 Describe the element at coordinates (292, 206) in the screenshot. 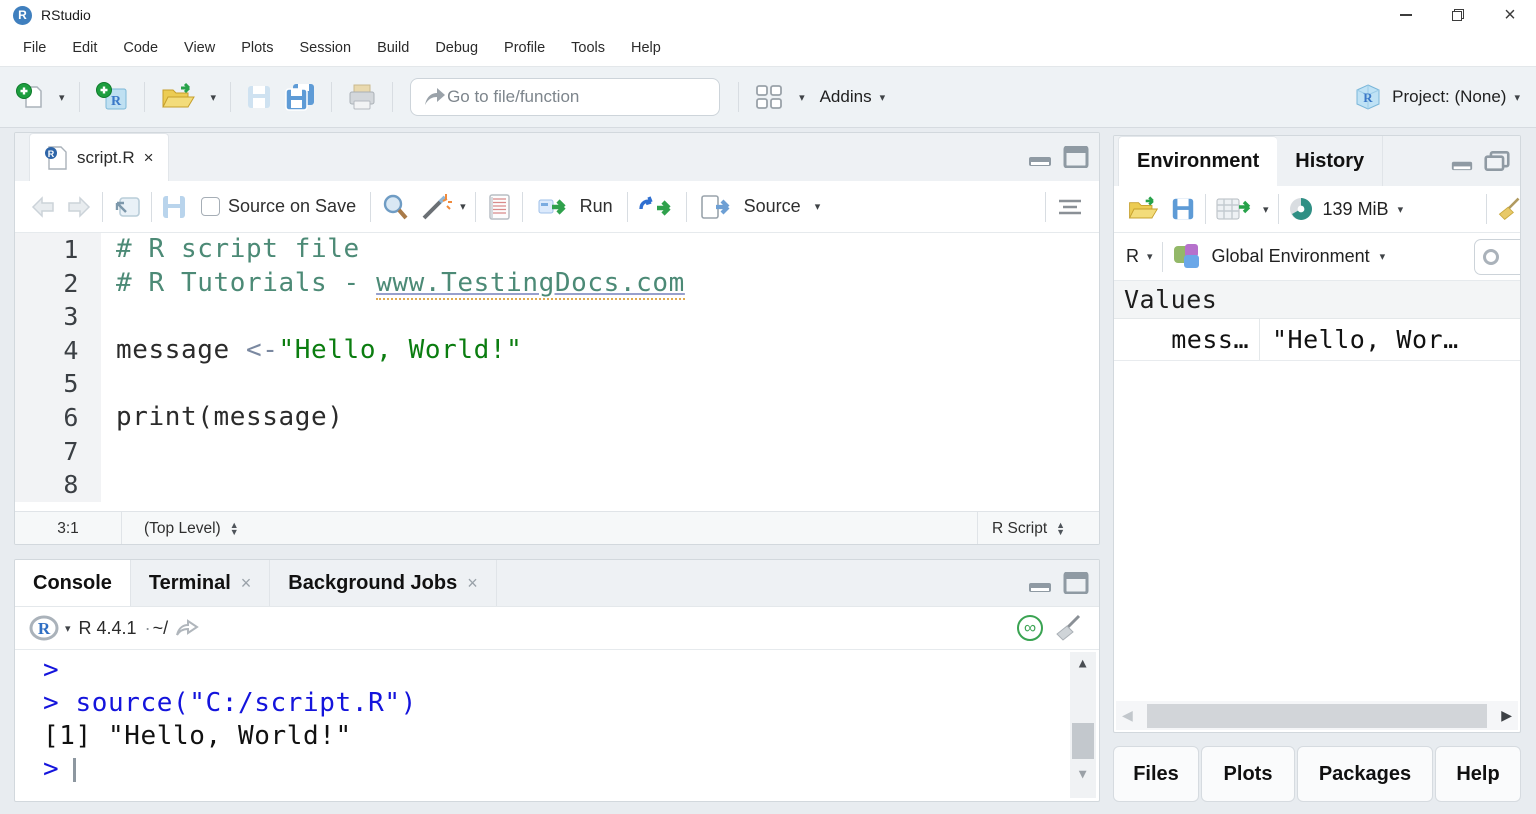

I see `source-on-save-label: Source on Save` at that location.